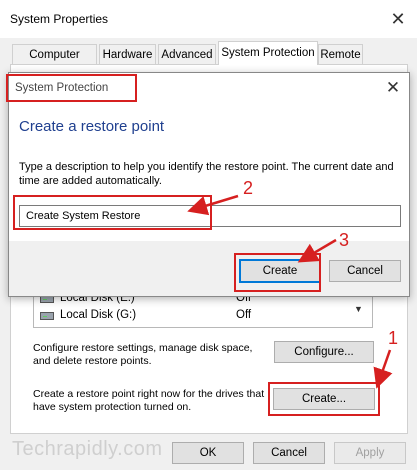 The height and width of the screenshot is (470, 417). Describe the element at coordinates (268, 53) in the screenshot. I see `tab-system-protection: System Protection` at that location.